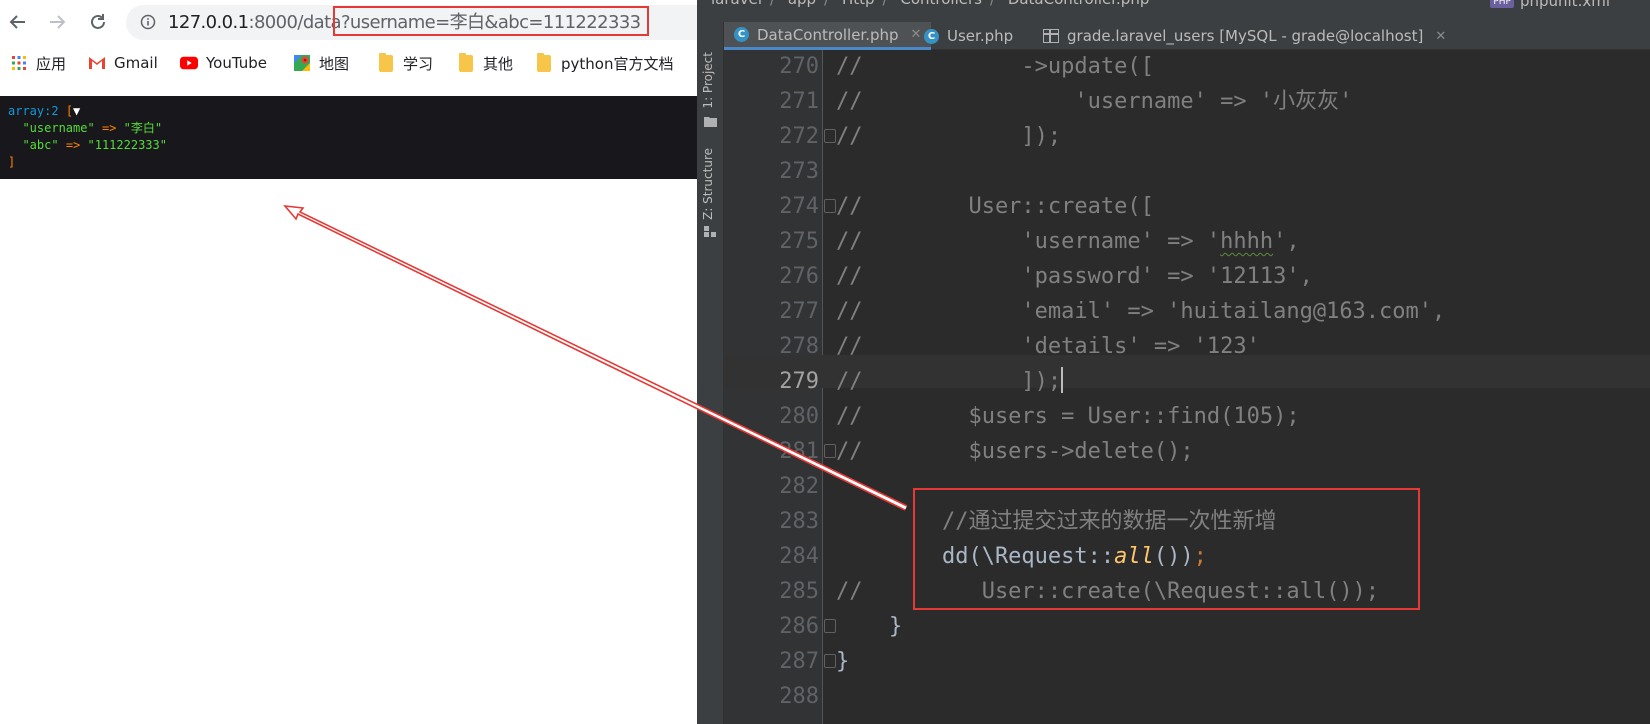 The width and height of the screenshot is (1650, 724). I want to click on tab-user: C User.php, so click(968, 36).